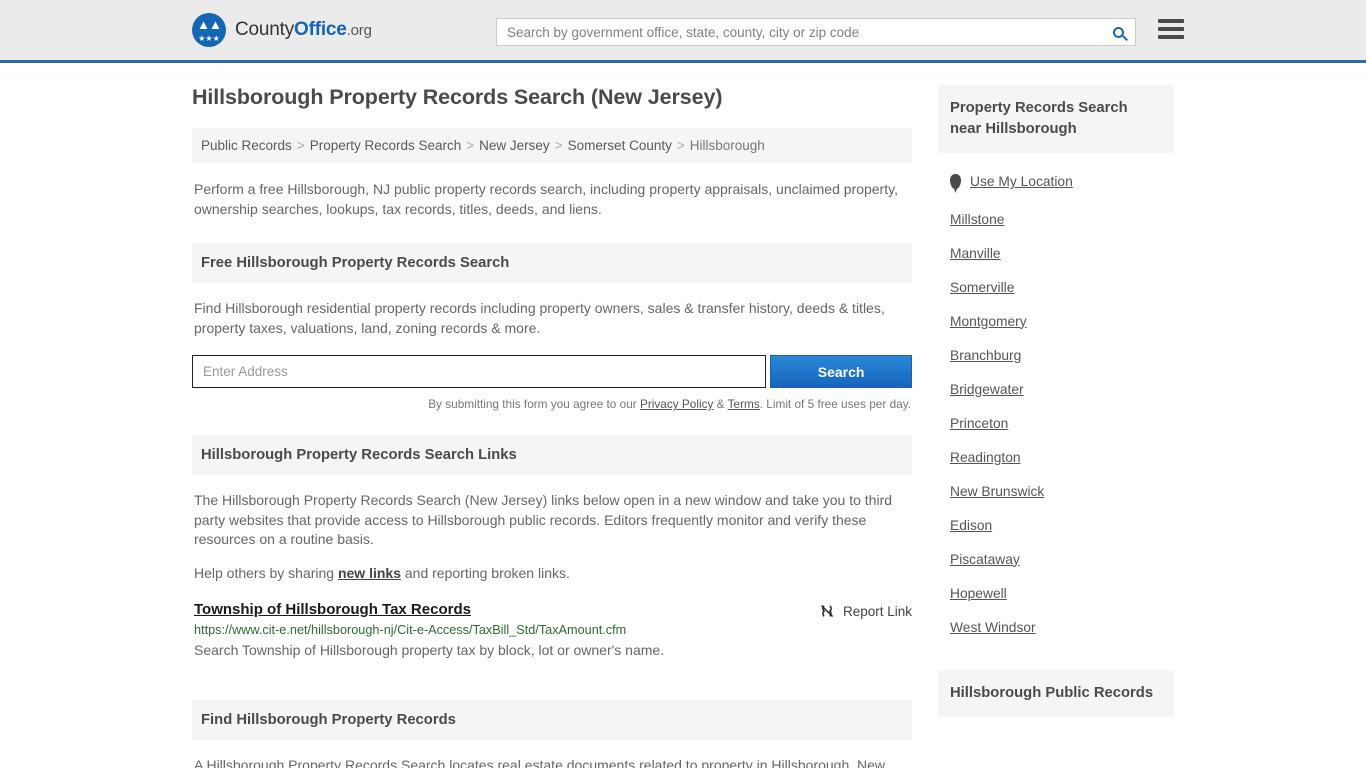 This screenshot has width=1366, height=768. Describe the element at coordinates (744, 404) in the screenshot. I see `terms-link: Terms` at that location.